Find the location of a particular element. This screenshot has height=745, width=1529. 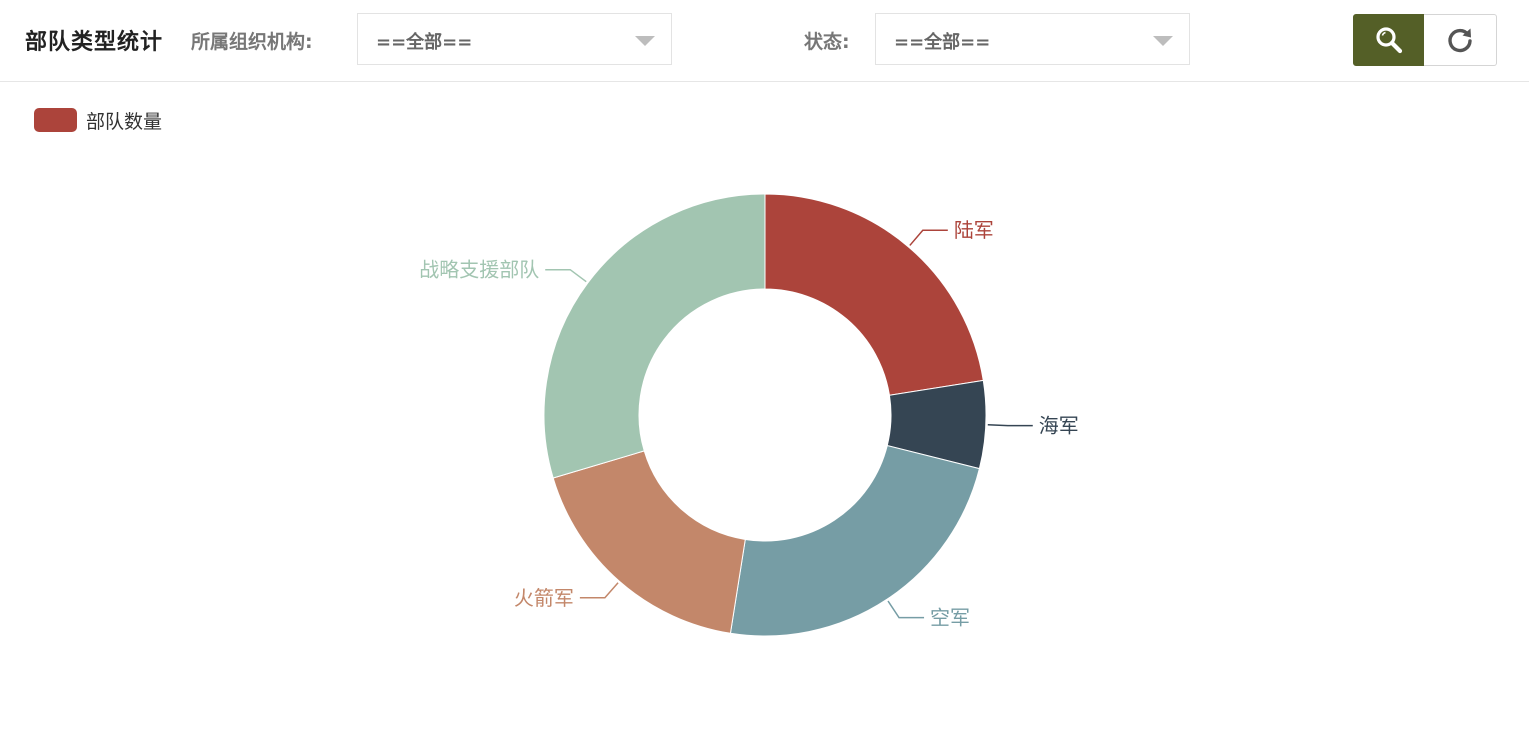

slice-label: 战略支援部队 is located at coordinates (479, 270).